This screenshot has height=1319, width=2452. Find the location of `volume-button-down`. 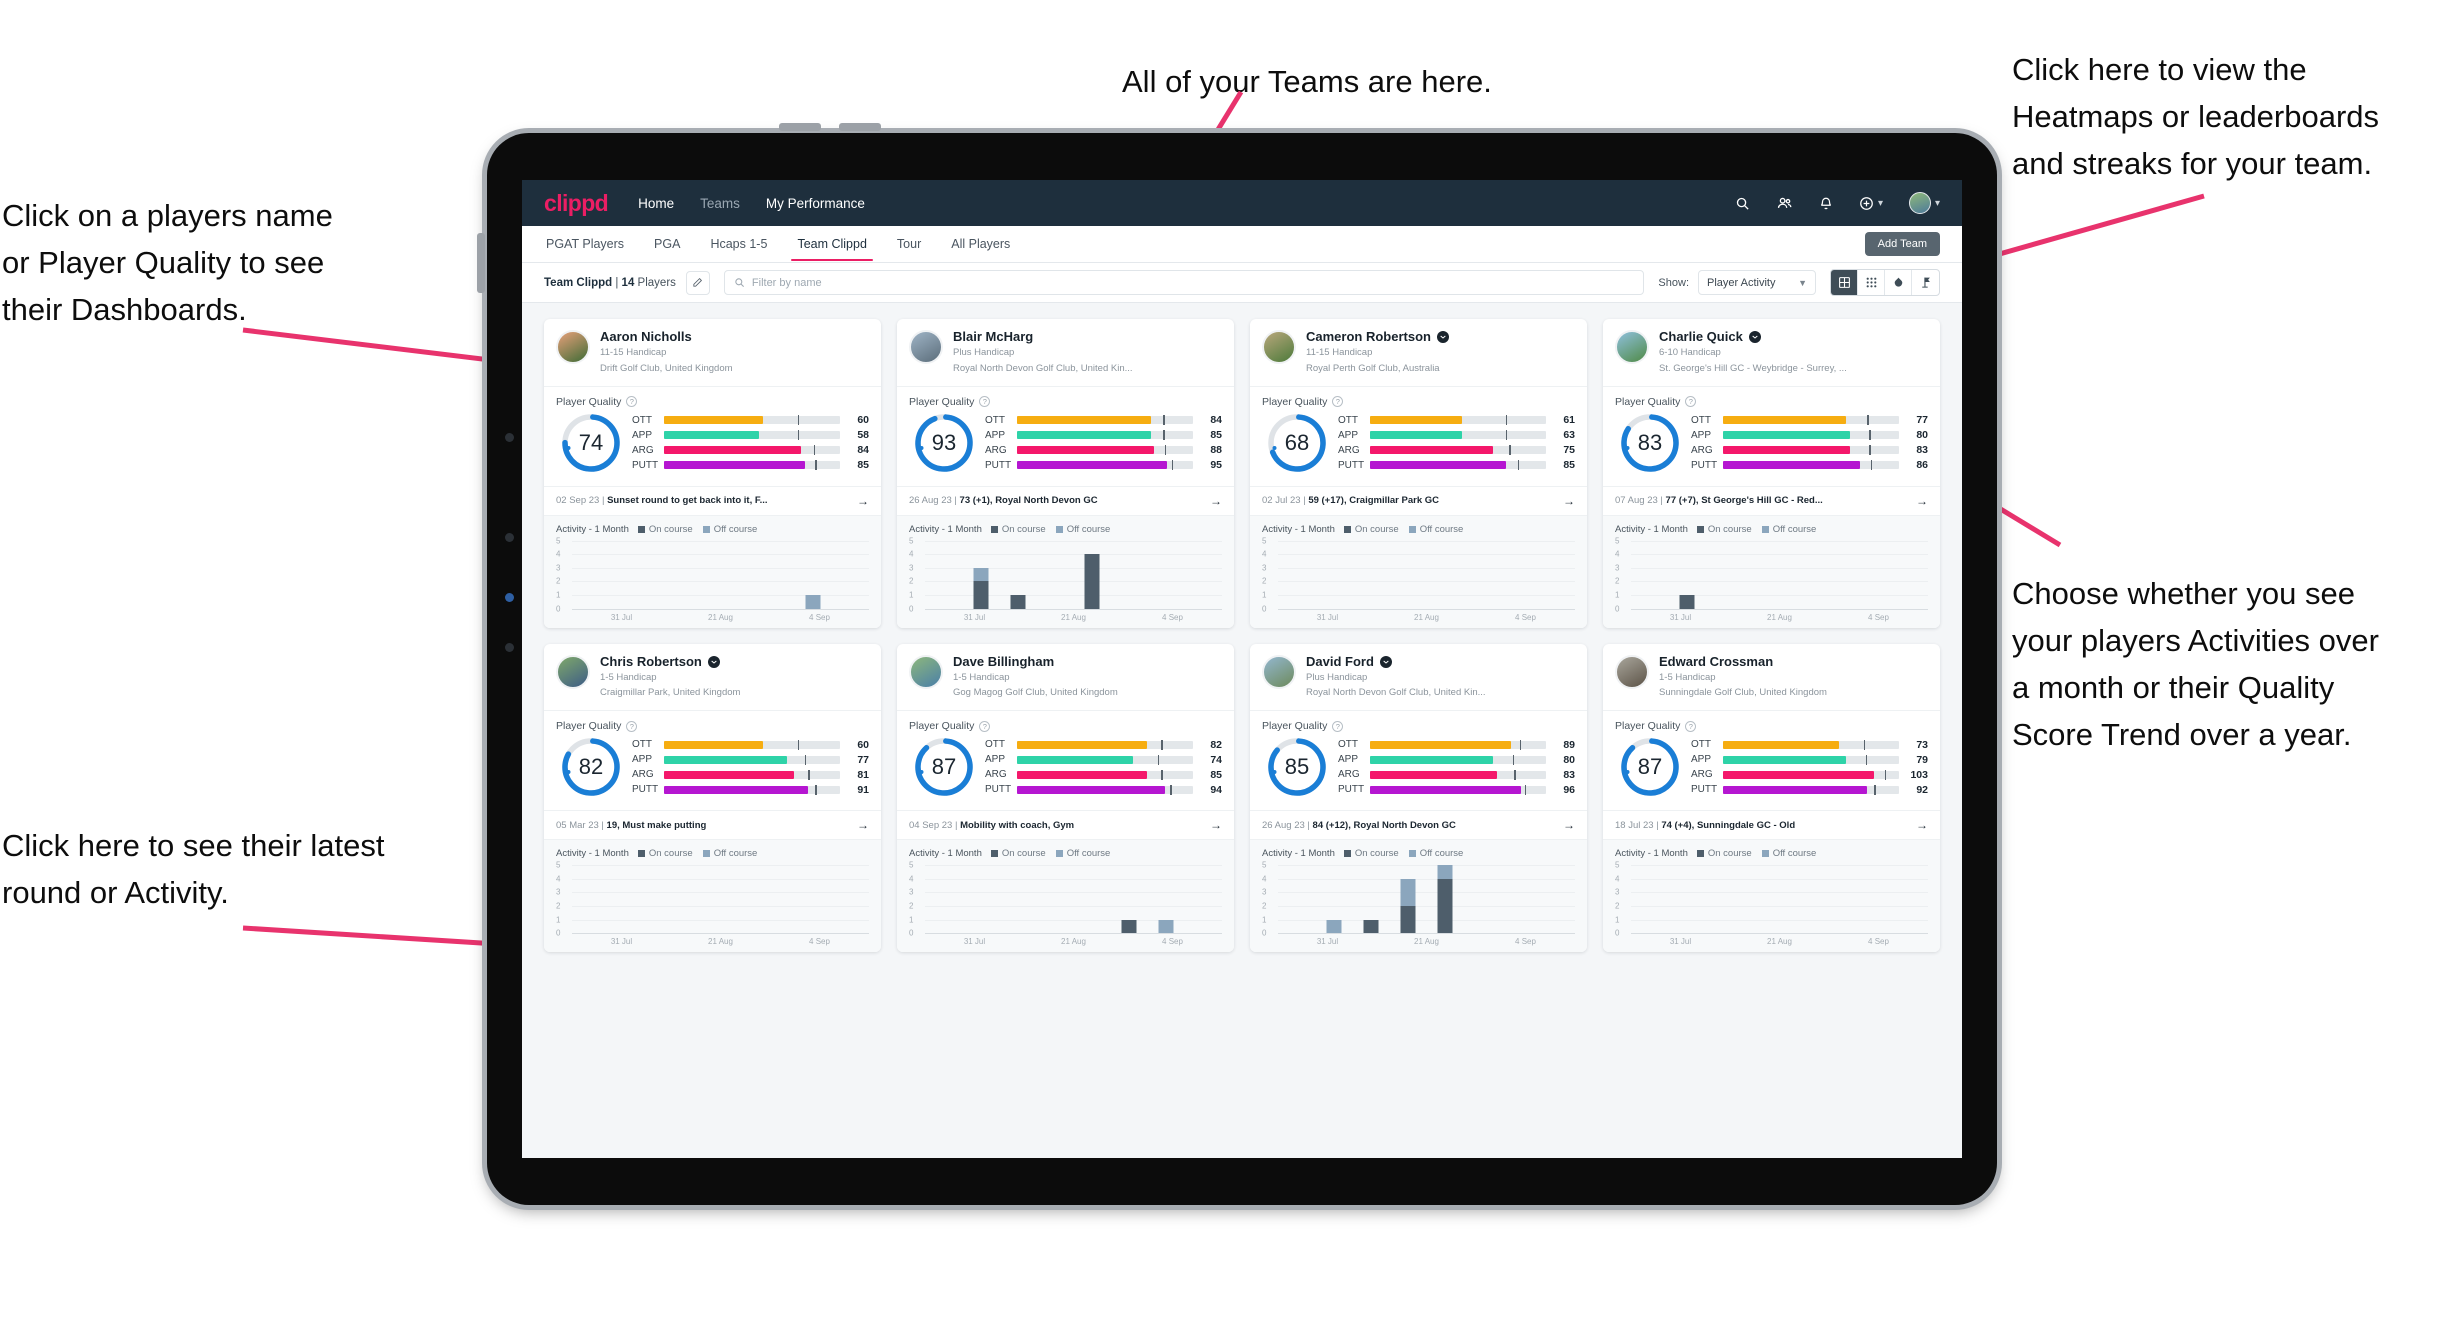

volume-button-down is located at coordinates (860, 127).